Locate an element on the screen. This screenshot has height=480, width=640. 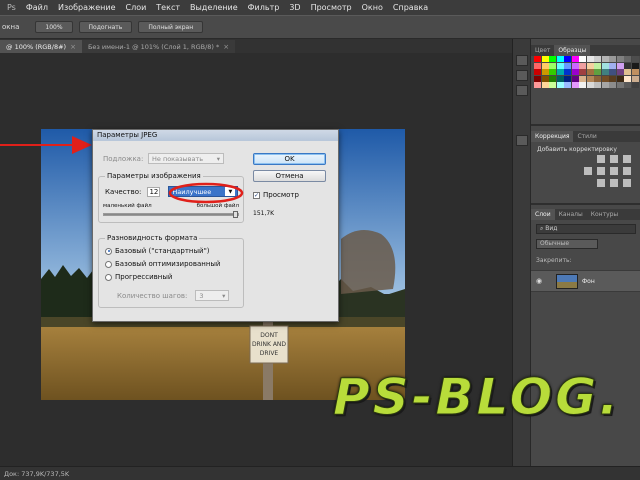
preview-row: ✓ Просмотр is located at coordinates (276, 195).